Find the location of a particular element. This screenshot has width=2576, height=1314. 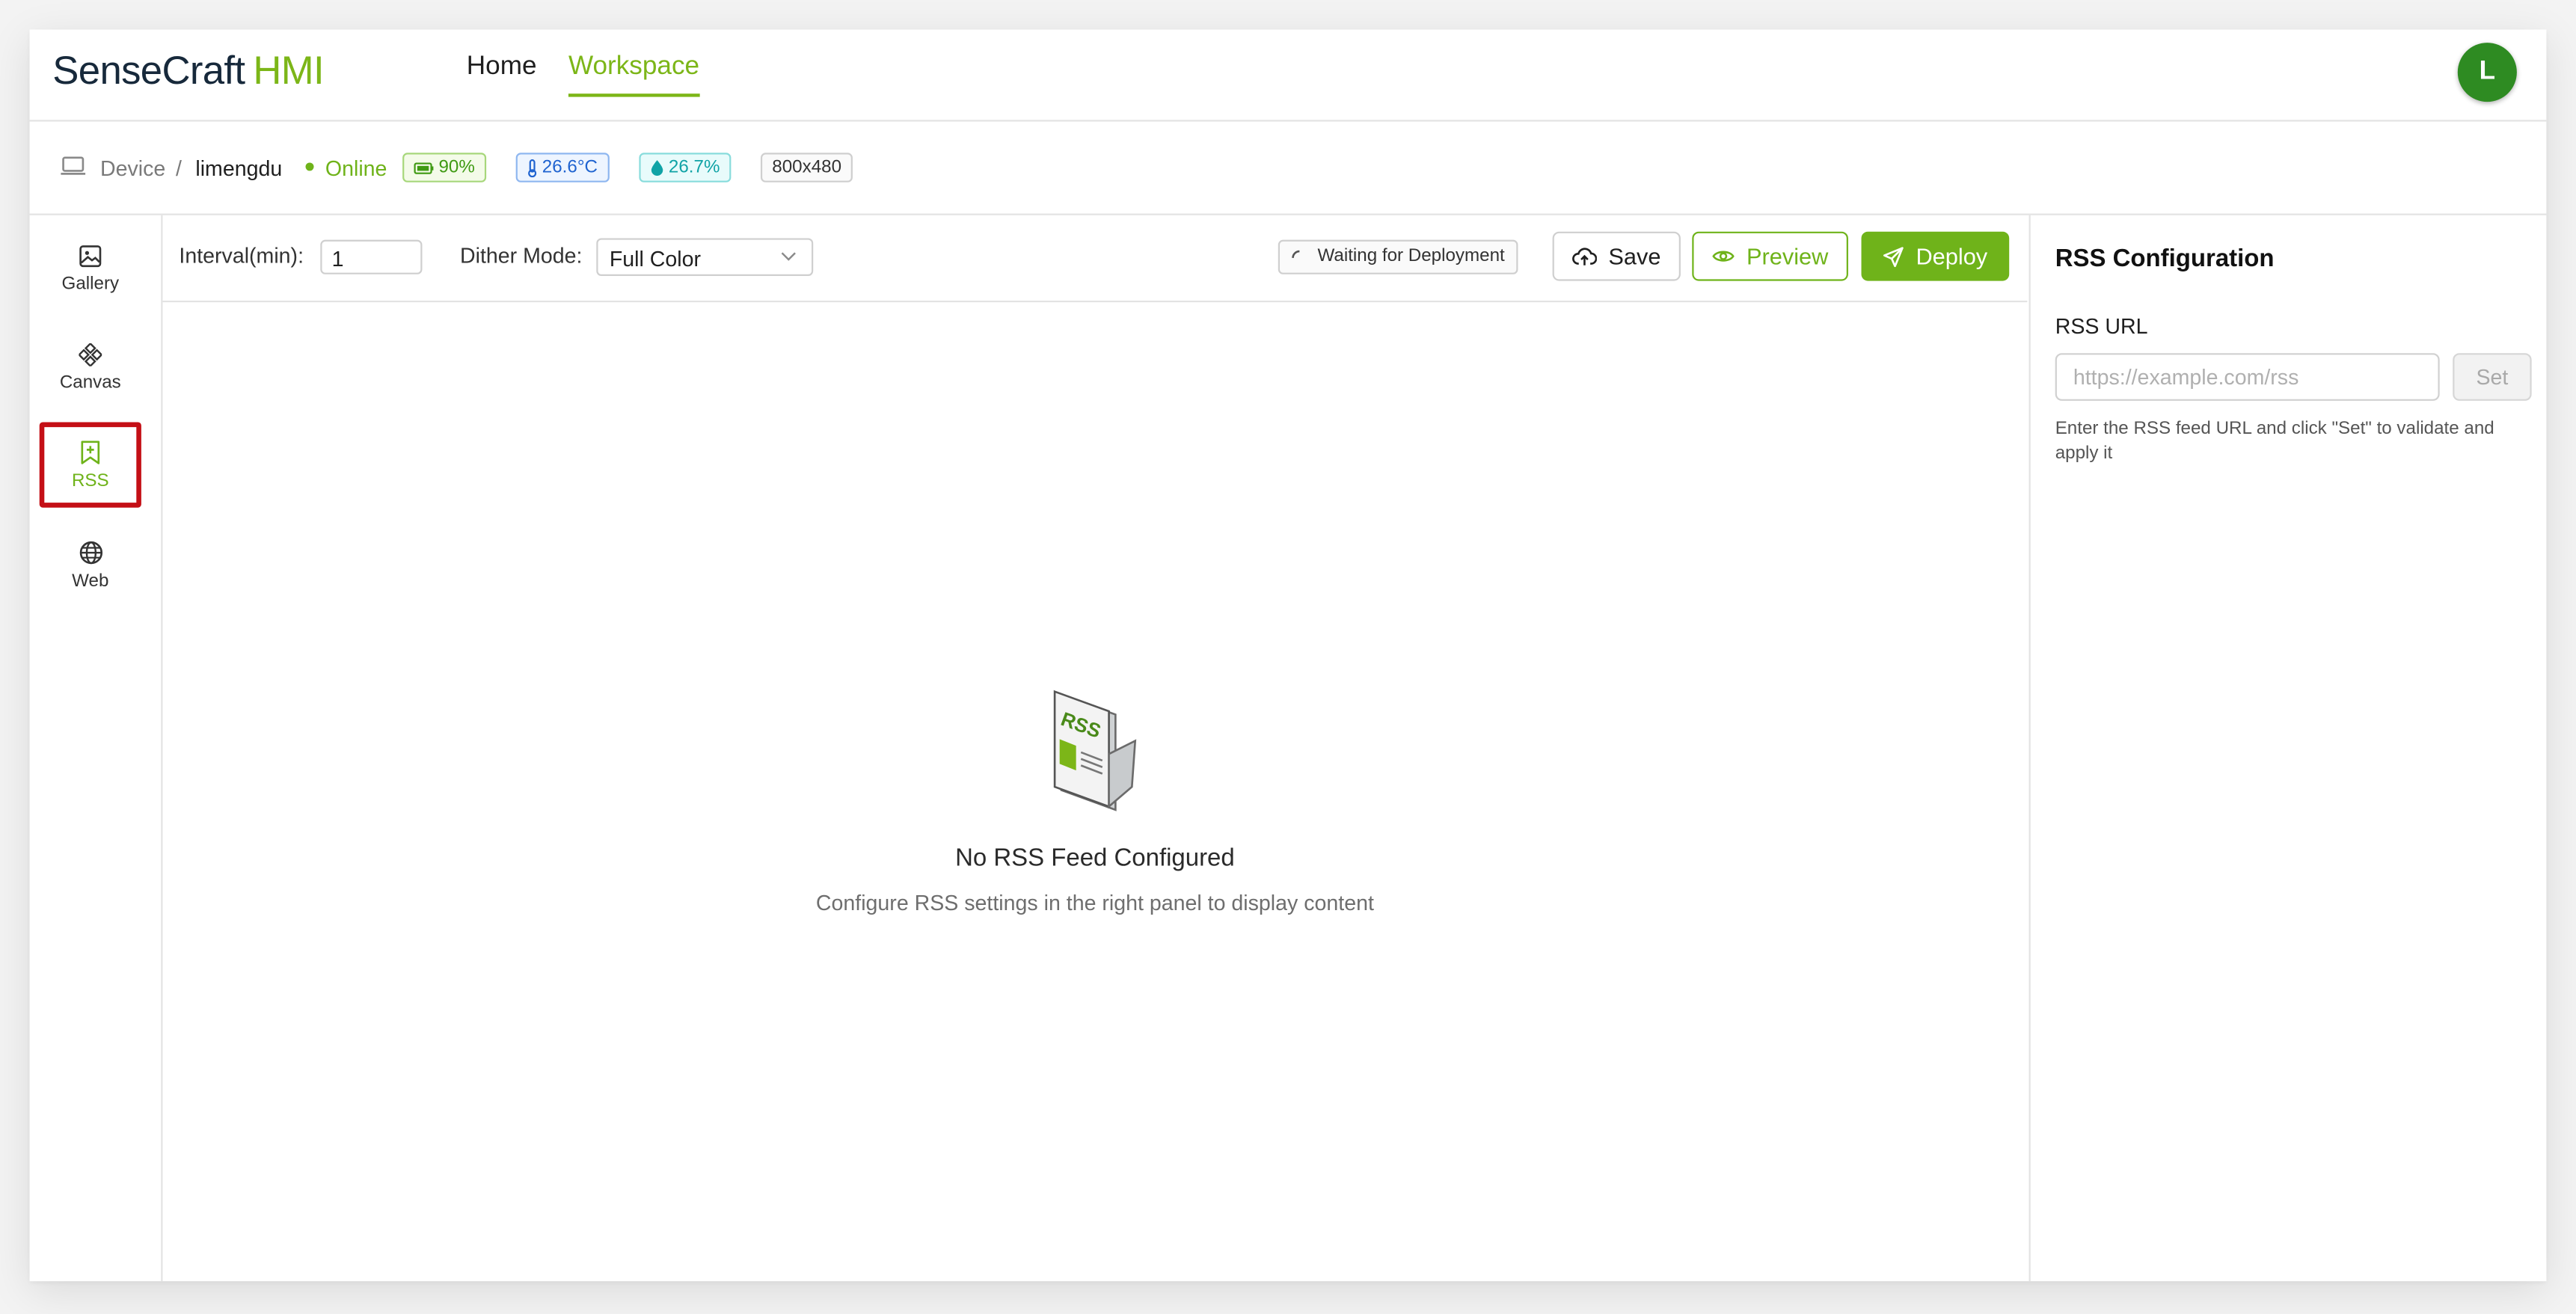

preview-button: Preview is located at coordinates (1770, 256).